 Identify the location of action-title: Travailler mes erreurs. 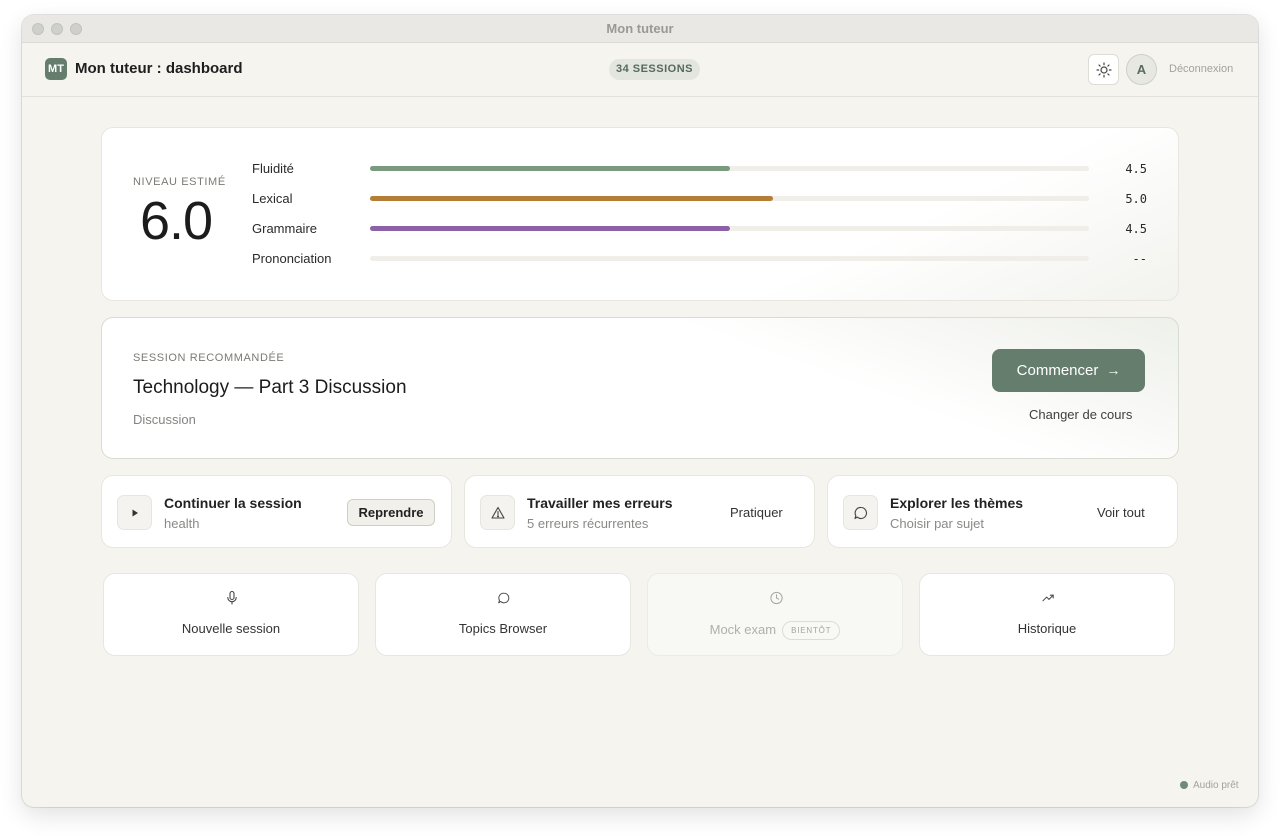
(600, 503).